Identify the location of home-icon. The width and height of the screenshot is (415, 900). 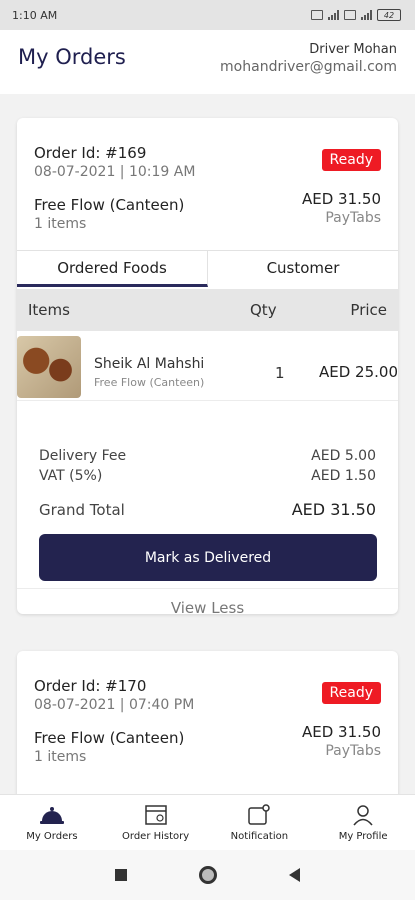
(208, 875).